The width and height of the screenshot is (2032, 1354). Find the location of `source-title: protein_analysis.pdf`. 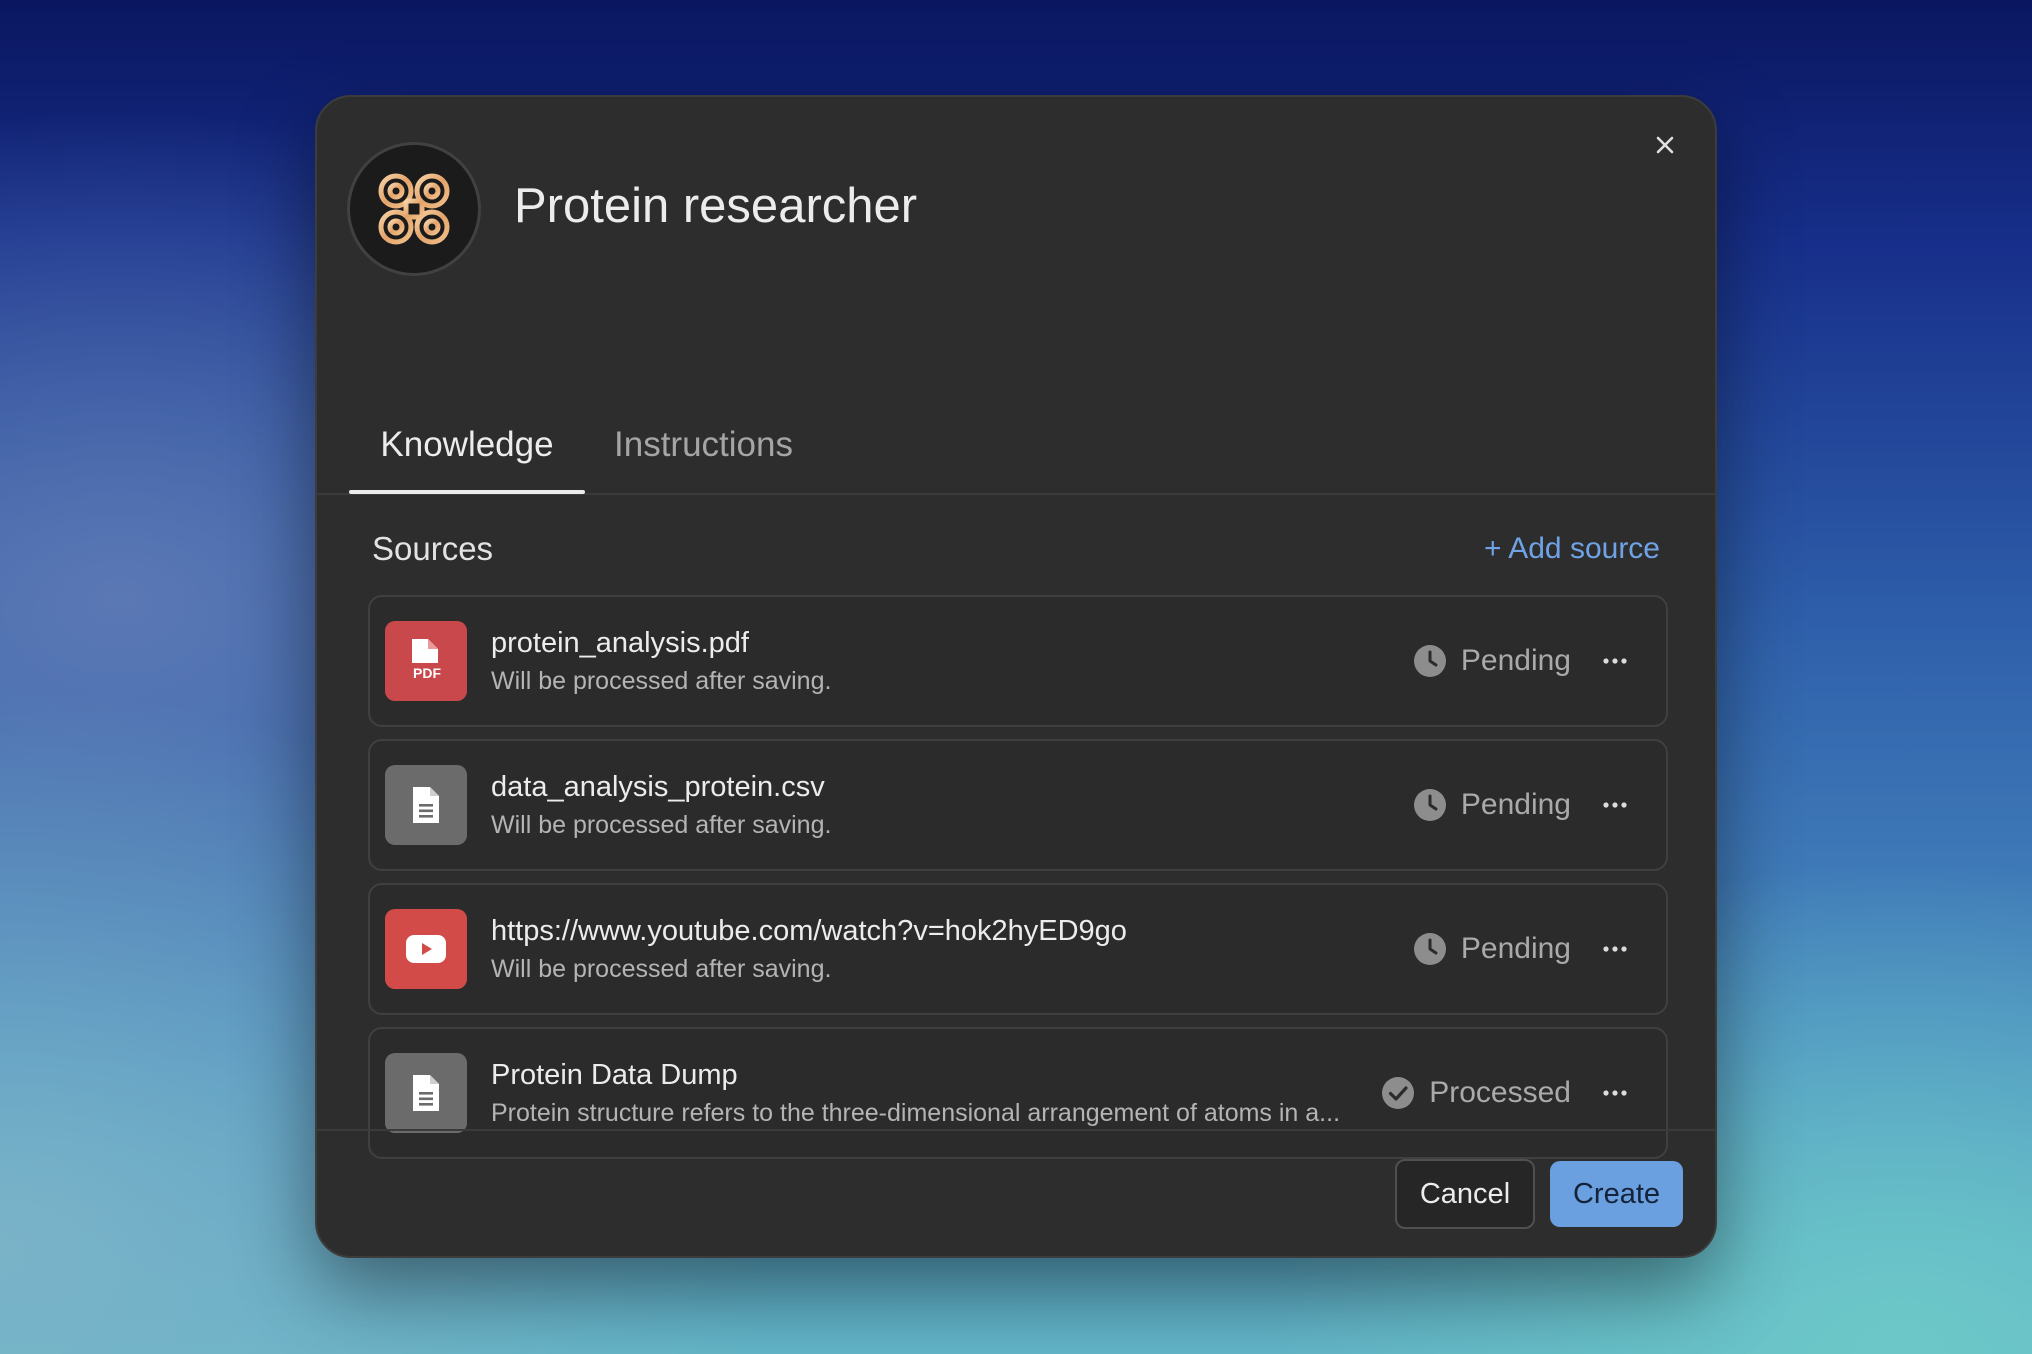

source-title: protein_analysis.pdf is located at coordinates (620, 643).